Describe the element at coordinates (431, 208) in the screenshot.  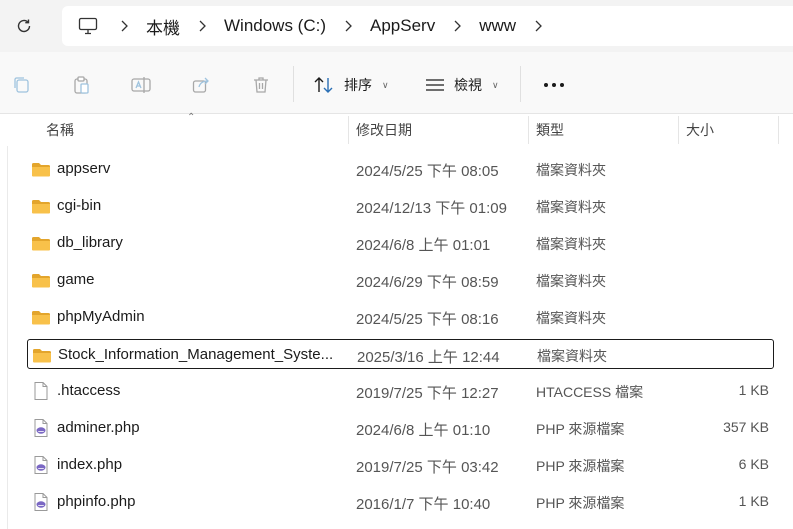
I see `file-modified-date: 2024/12/13 下午 01:09` at that location.